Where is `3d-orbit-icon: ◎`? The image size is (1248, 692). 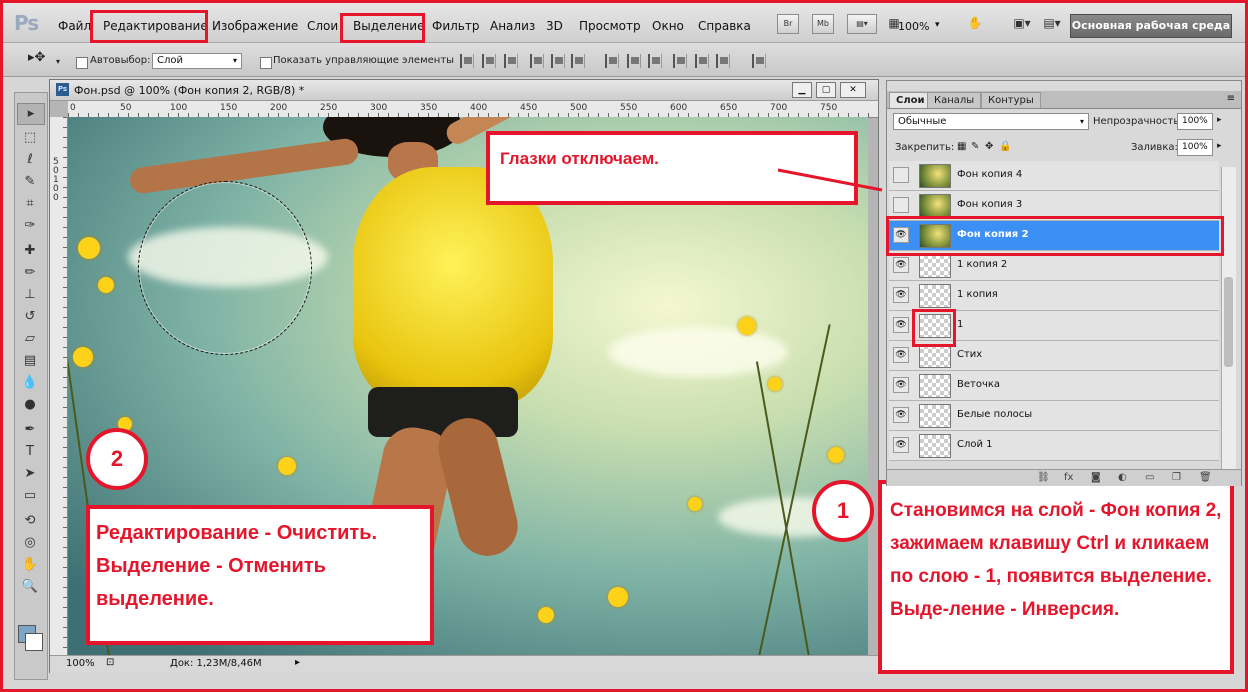 3d-orbit-icon: ◎ is located at coordinates (30, 543).